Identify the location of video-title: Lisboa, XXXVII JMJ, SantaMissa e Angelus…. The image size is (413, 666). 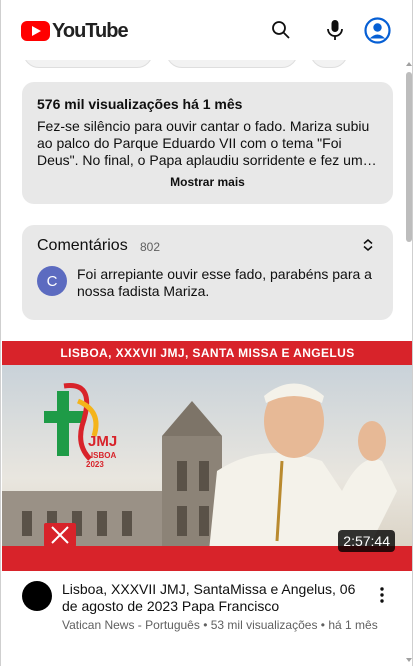
(215, 598).